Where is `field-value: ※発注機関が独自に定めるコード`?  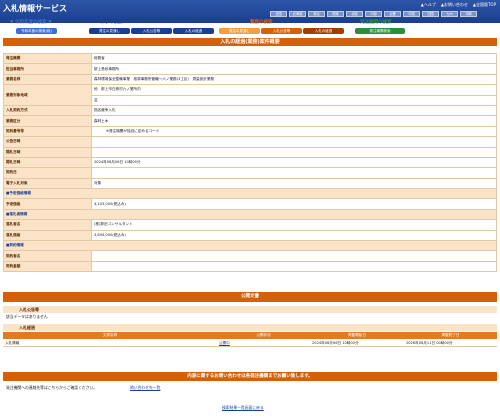
field-value: ※発注機関が独自に定めるコード is located at coordinates (294, 131).